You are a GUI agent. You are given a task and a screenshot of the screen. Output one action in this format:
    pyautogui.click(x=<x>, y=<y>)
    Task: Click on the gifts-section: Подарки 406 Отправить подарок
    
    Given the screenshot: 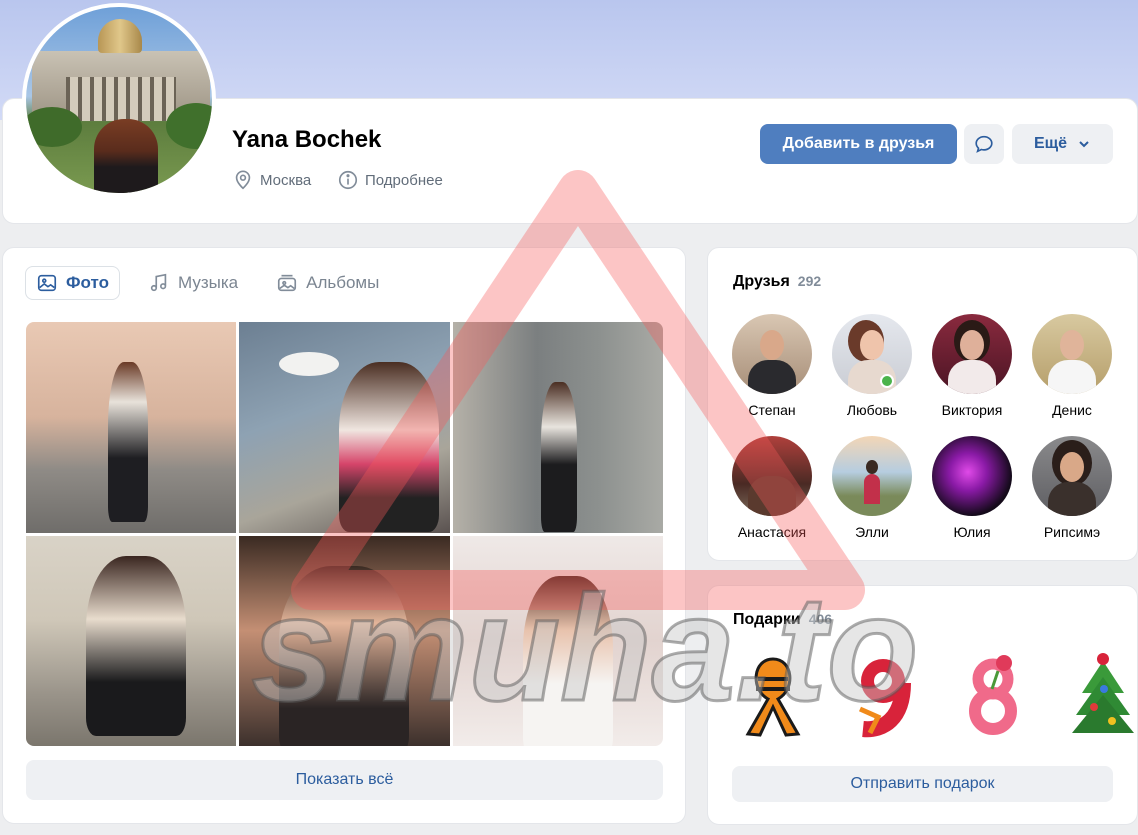 What is the action you would take?
    pyautogui.click(x=922, y=705)
    